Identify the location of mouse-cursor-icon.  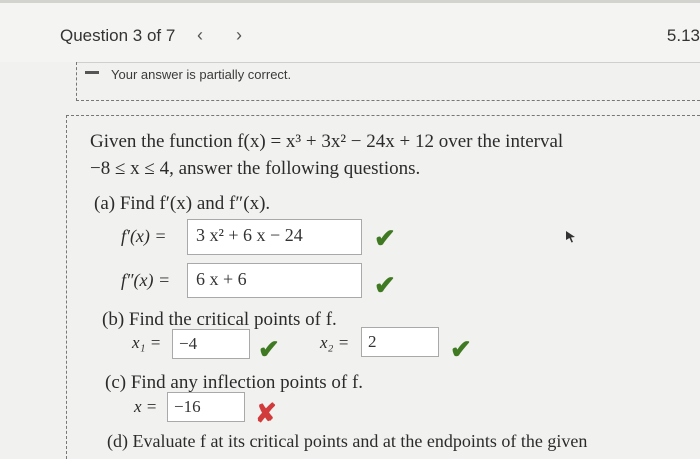
(570, 237).